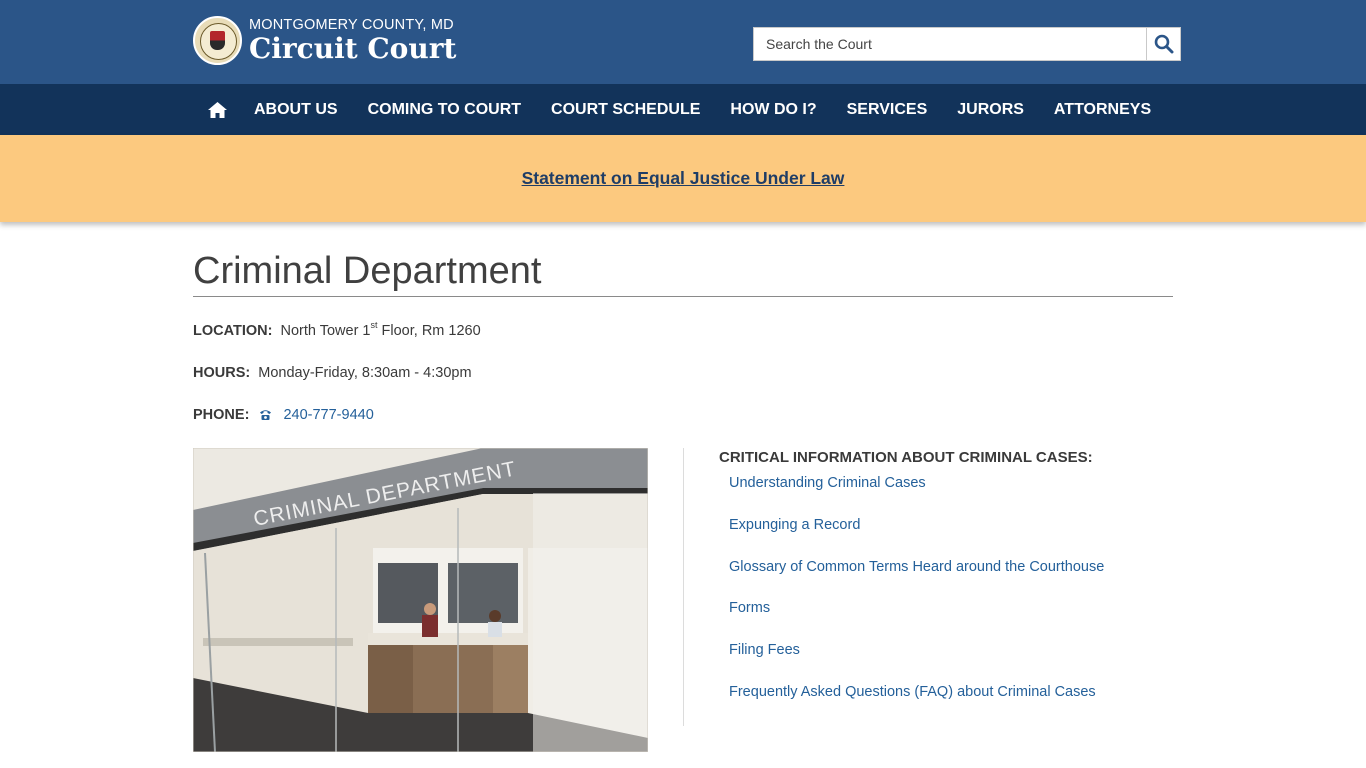 The width and height of the screenshot is (1366, 768). Describe the element at coordinates (944, 537) in the screenshot. I see `list-item: Expunging a Record` at that location.